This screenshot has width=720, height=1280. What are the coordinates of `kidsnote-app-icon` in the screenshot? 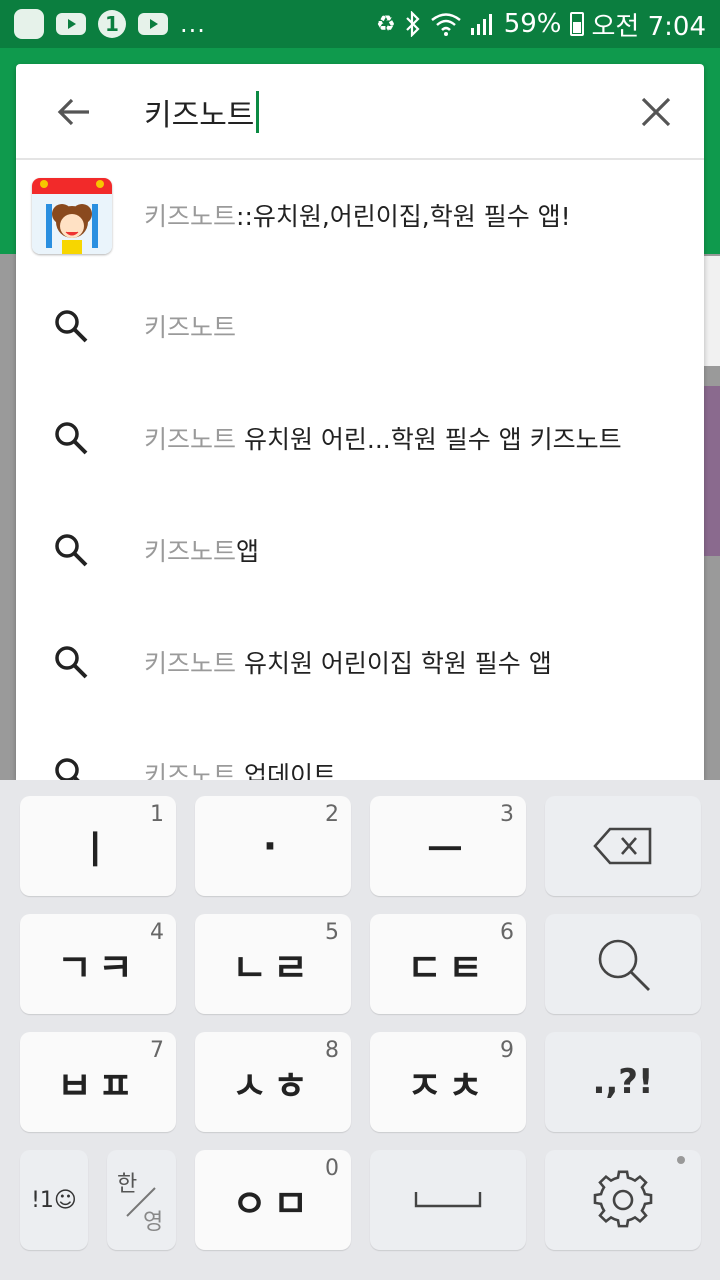 It's located at (72, 216).